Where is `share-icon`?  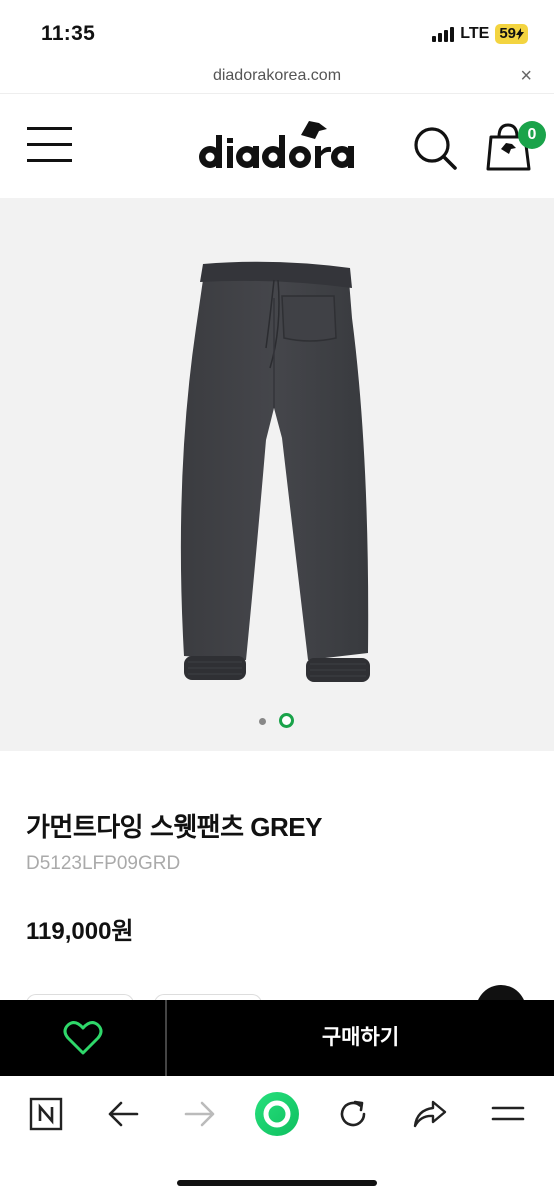
share-icon is located at coordinates (430, 1114).